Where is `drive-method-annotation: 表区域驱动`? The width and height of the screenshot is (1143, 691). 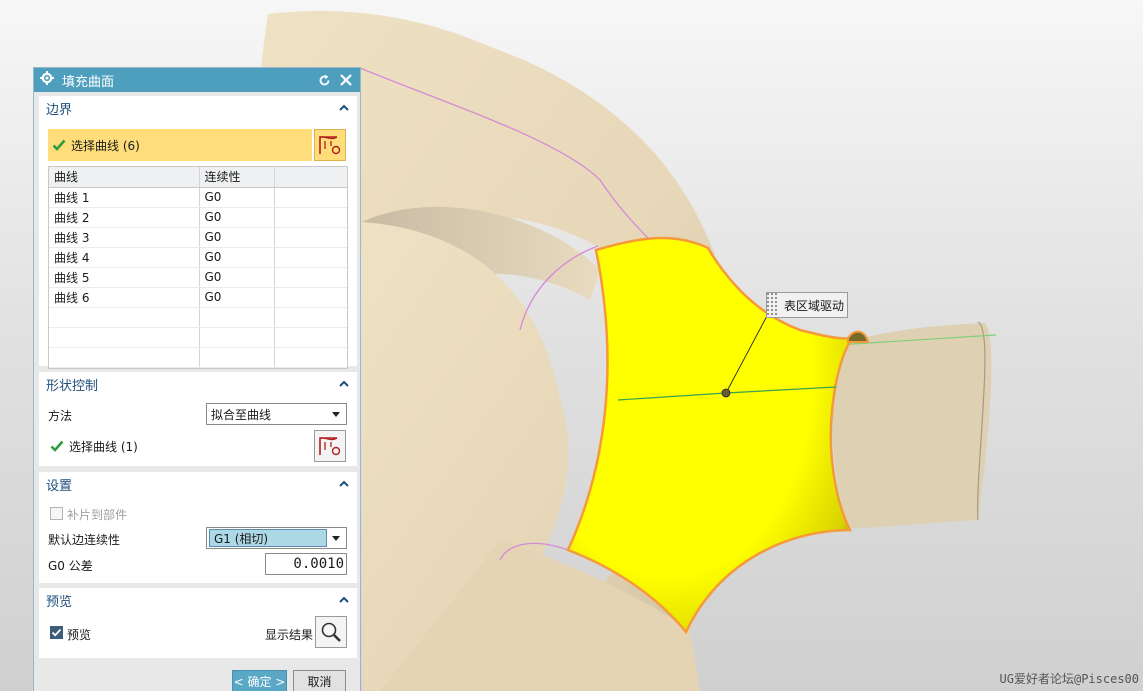
drive-method-annotation: 表区域驱动 is located at coordinates (807, 305).